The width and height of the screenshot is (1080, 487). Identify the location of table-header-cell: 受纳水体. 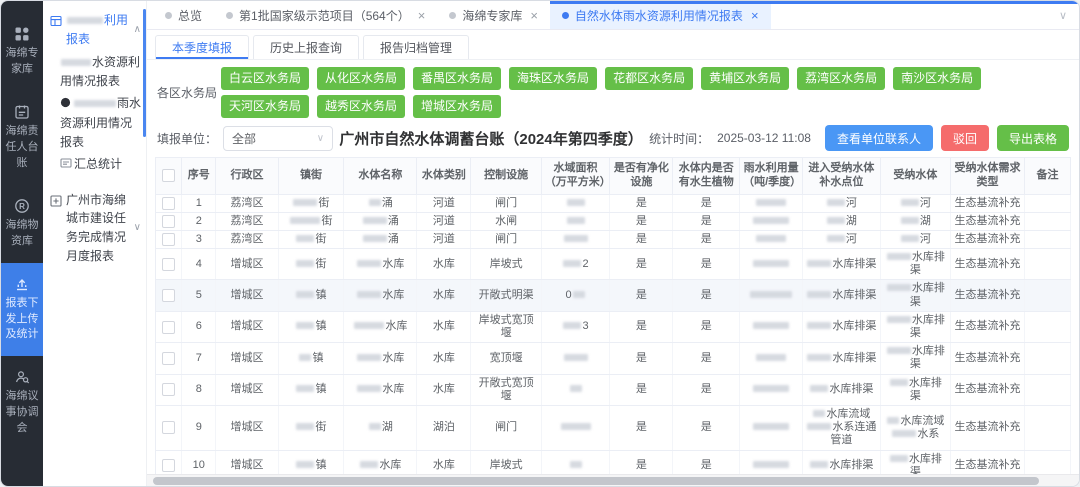
(915, 176).